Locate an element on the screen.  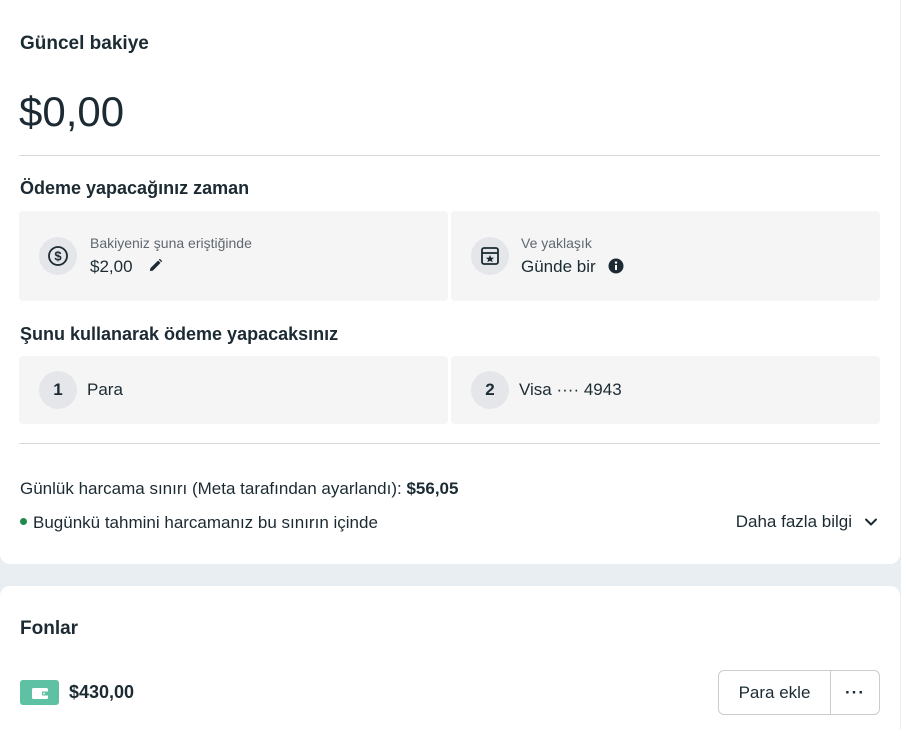
payment-methods-title: Şunu kullanarak ödeme yapacaksınız is located at coordinates (179, 334).